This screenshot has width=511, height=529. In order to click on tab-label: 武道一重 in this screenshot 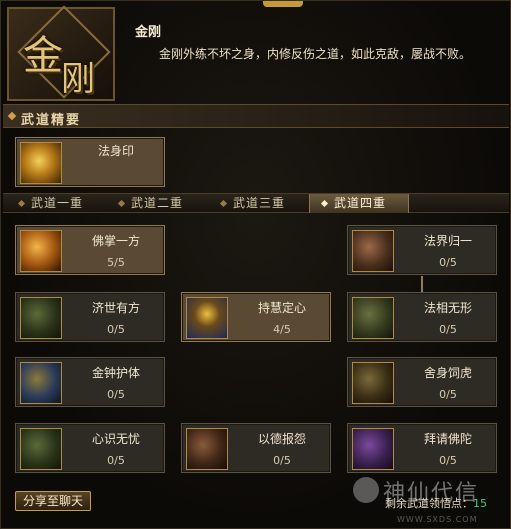, I will do `click(57, 203)`.